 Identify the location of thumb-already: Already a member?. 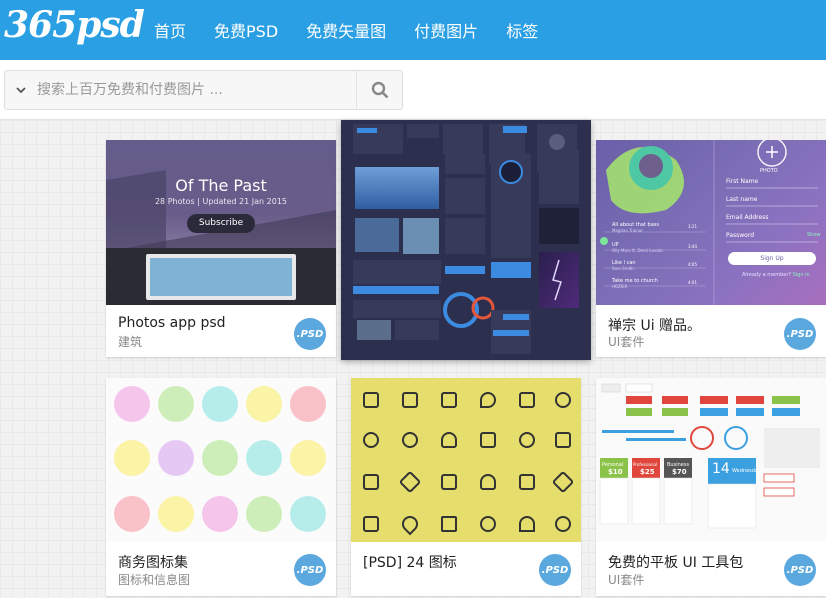
(767, 275).